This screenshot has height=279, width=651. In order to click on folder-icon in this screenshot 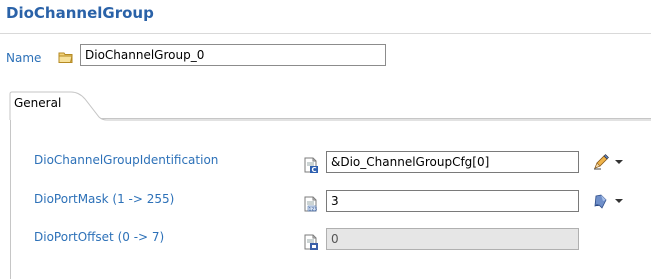, I will do `click(65, 57)`.